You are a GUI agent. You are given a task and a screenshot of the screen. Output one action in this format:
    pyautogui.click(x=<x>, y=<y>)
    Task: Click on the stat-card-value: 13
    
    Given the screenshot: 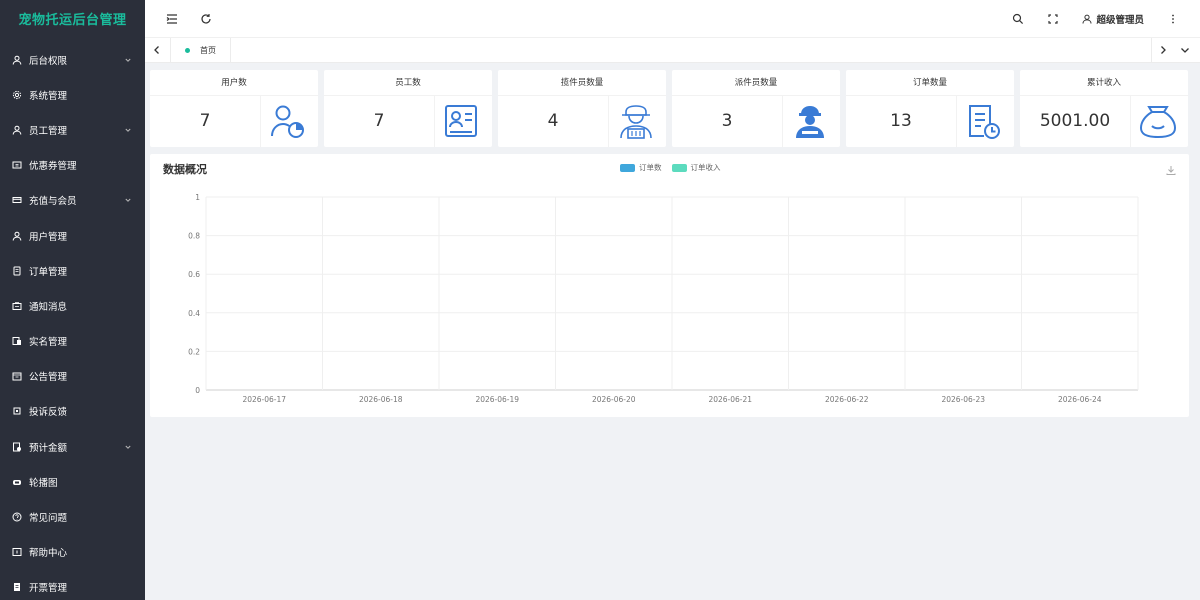 What is the action you would take?
    pyautogui.click(x=901, y=121)
    